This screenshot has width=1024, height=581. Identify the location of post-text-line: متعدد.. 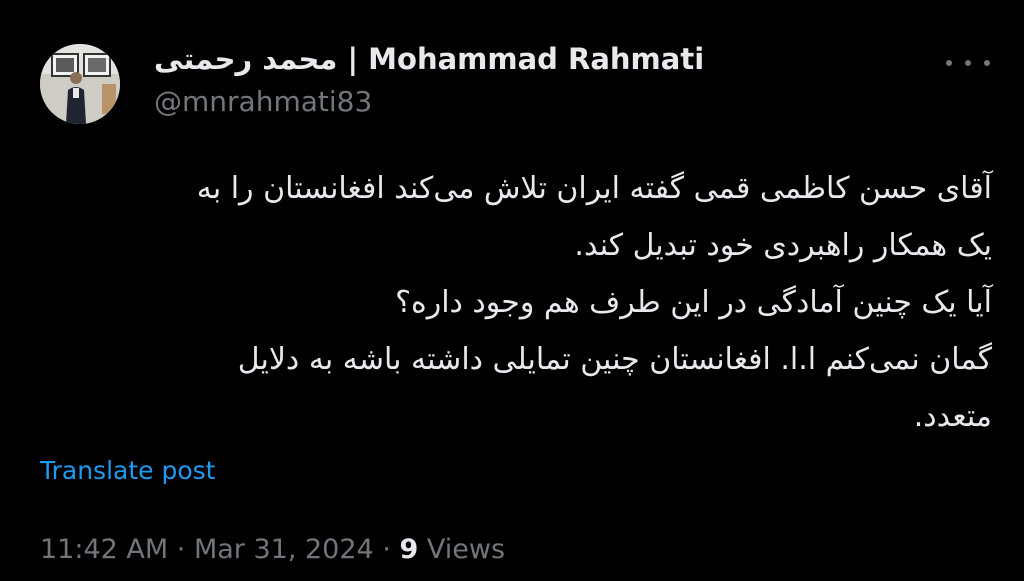
(952, 416).